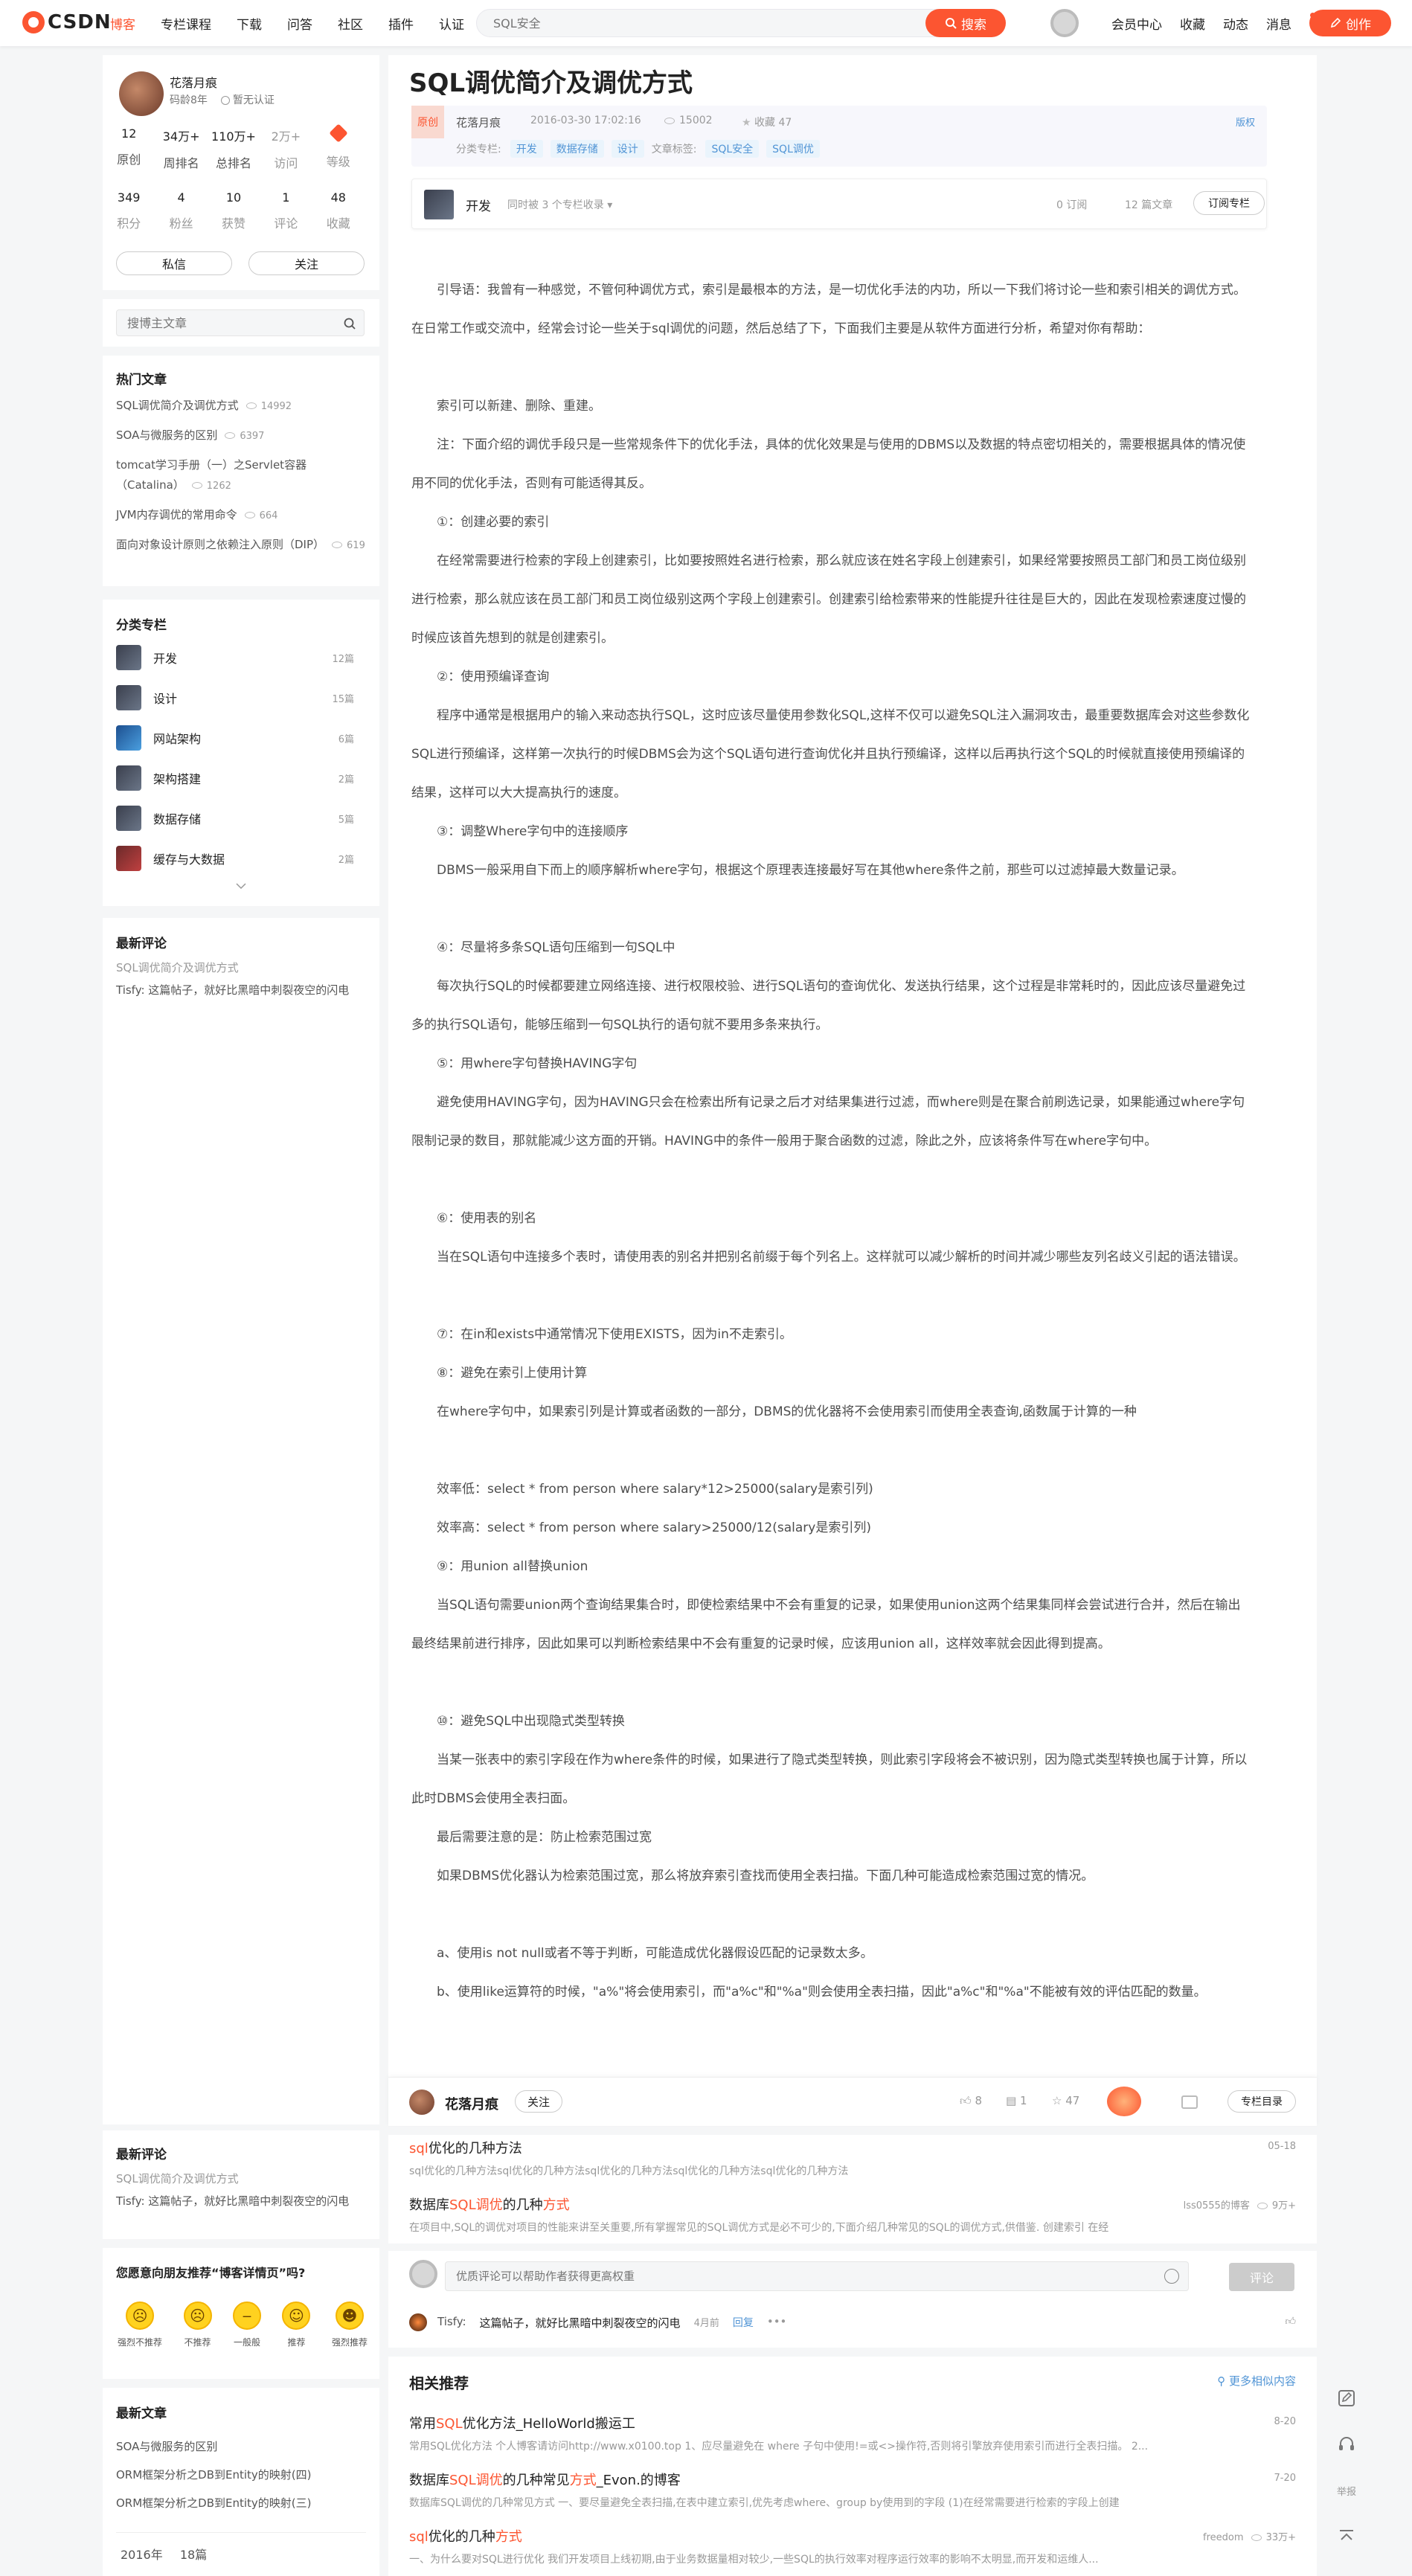  Describe the element at coordinates (235, 858) in the screenshot. I see `column-item: 缓存与大数据 2篇` at that location.